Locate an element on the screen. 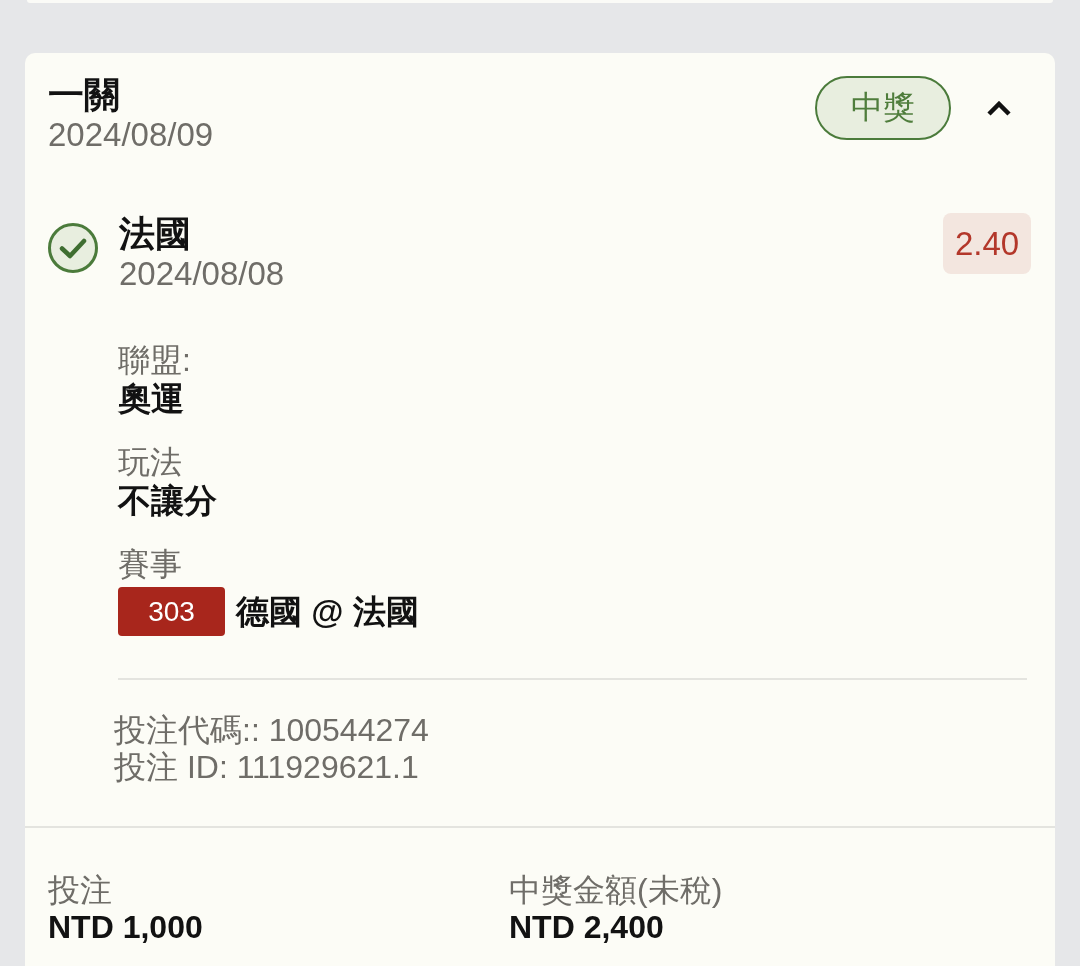 This screenshot has height=966, width=1080. field-label: 玩法 is located at coordinates (150, 462).